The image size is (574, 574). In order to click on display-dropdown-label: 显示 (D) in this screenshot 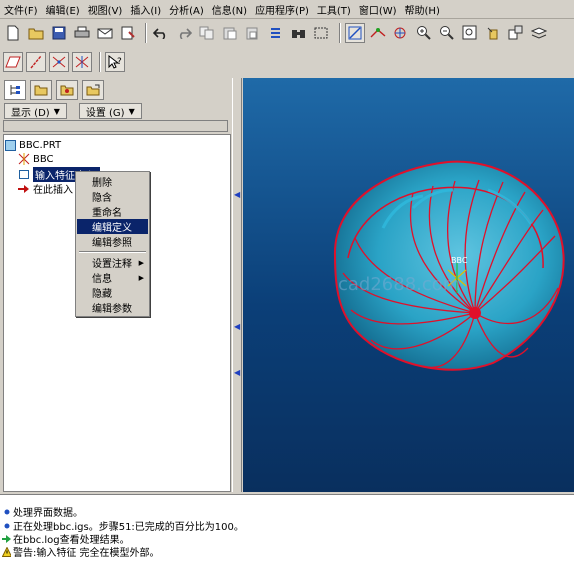, I will do `click(30, 113)`.